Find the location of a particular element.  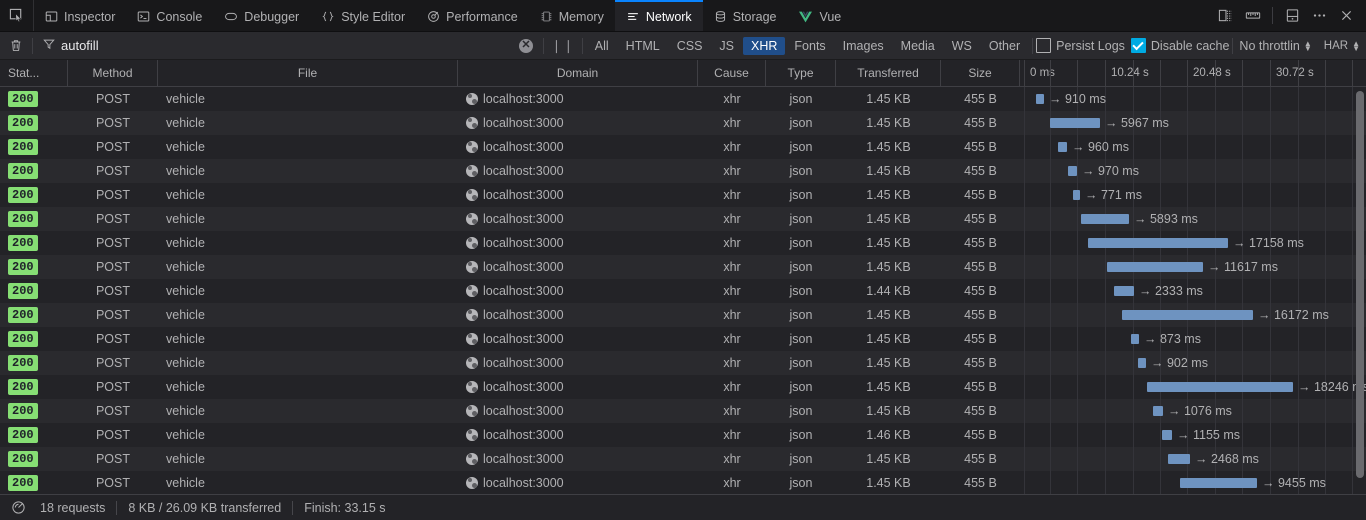

filter-urls-input: autofill is located at coordinates (276, 46).